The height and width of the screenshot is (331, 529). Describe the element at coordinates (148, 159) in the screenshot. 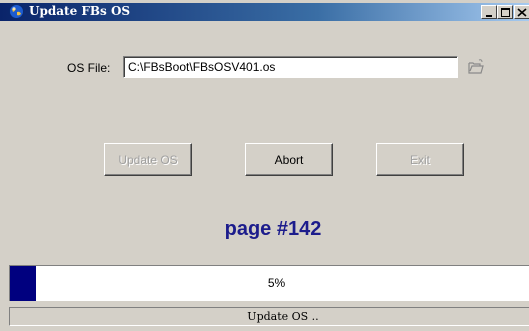

I see `update-os-button: Update OS` at that location.